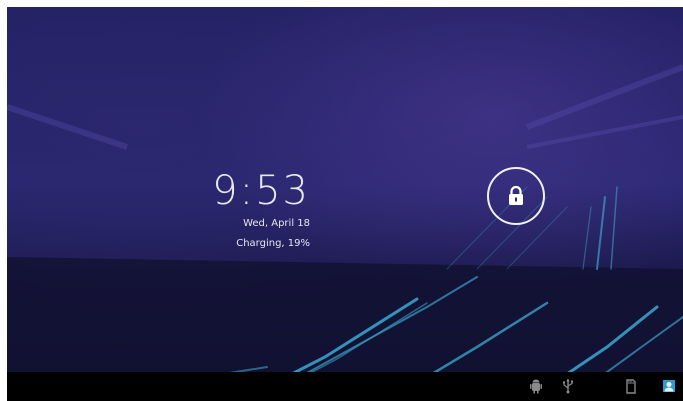 The width and height of the screenshot is (683, 401). Describe the element at coordinates (536, 386) in the screenshot. I see `android-debug-icon` at that location.